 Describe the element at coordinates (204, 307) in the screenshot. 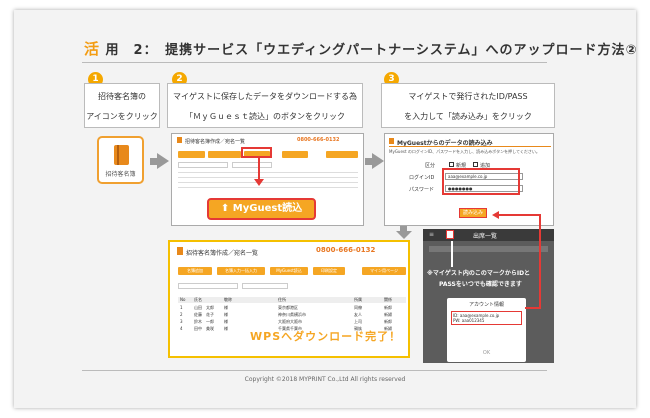

I see `cell: 山田 太郎` at that location.